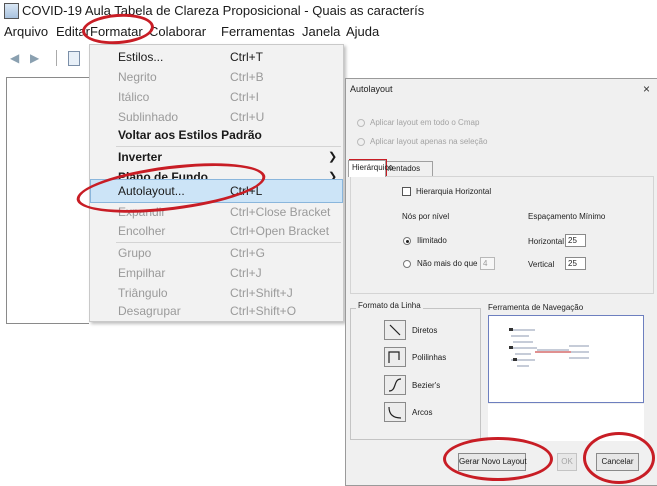  What do you see at coordinates (333, 157) in the screenshot?
I see `submenu-arrow-icon: ❯` at bounding box center [333, 157].